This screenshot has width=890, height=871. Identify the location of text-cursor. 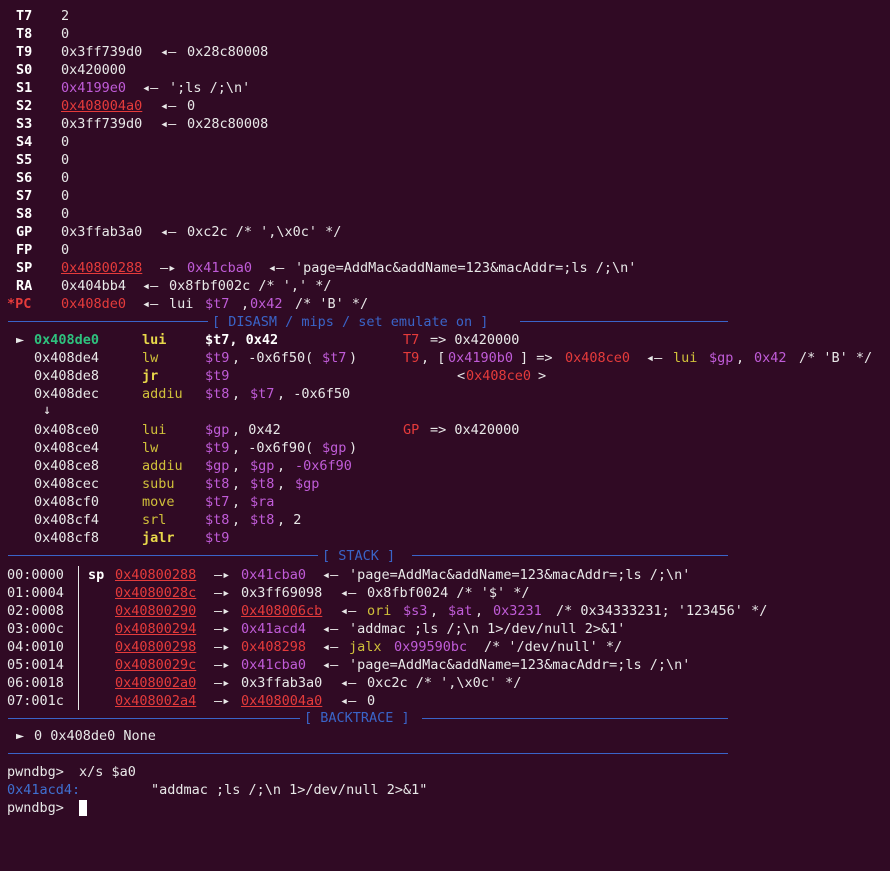
(83, 808).